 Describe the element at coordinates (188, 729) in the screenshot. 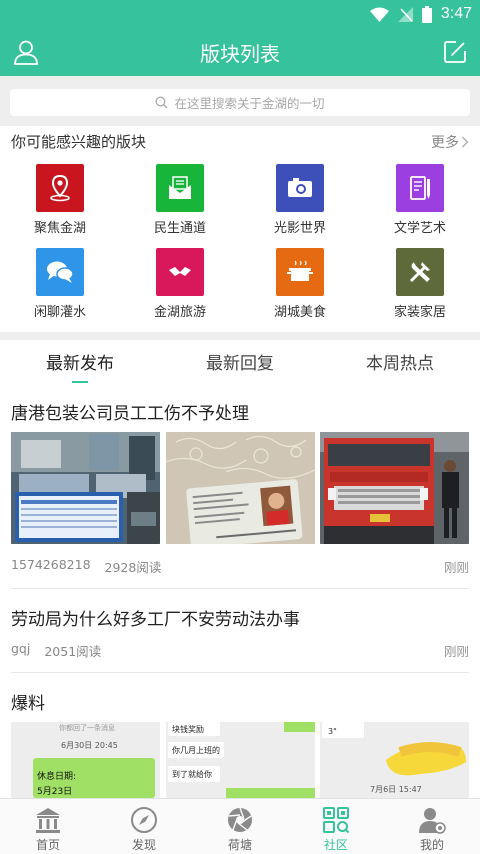

I see `svg-text: 块钱奖励` at that location.